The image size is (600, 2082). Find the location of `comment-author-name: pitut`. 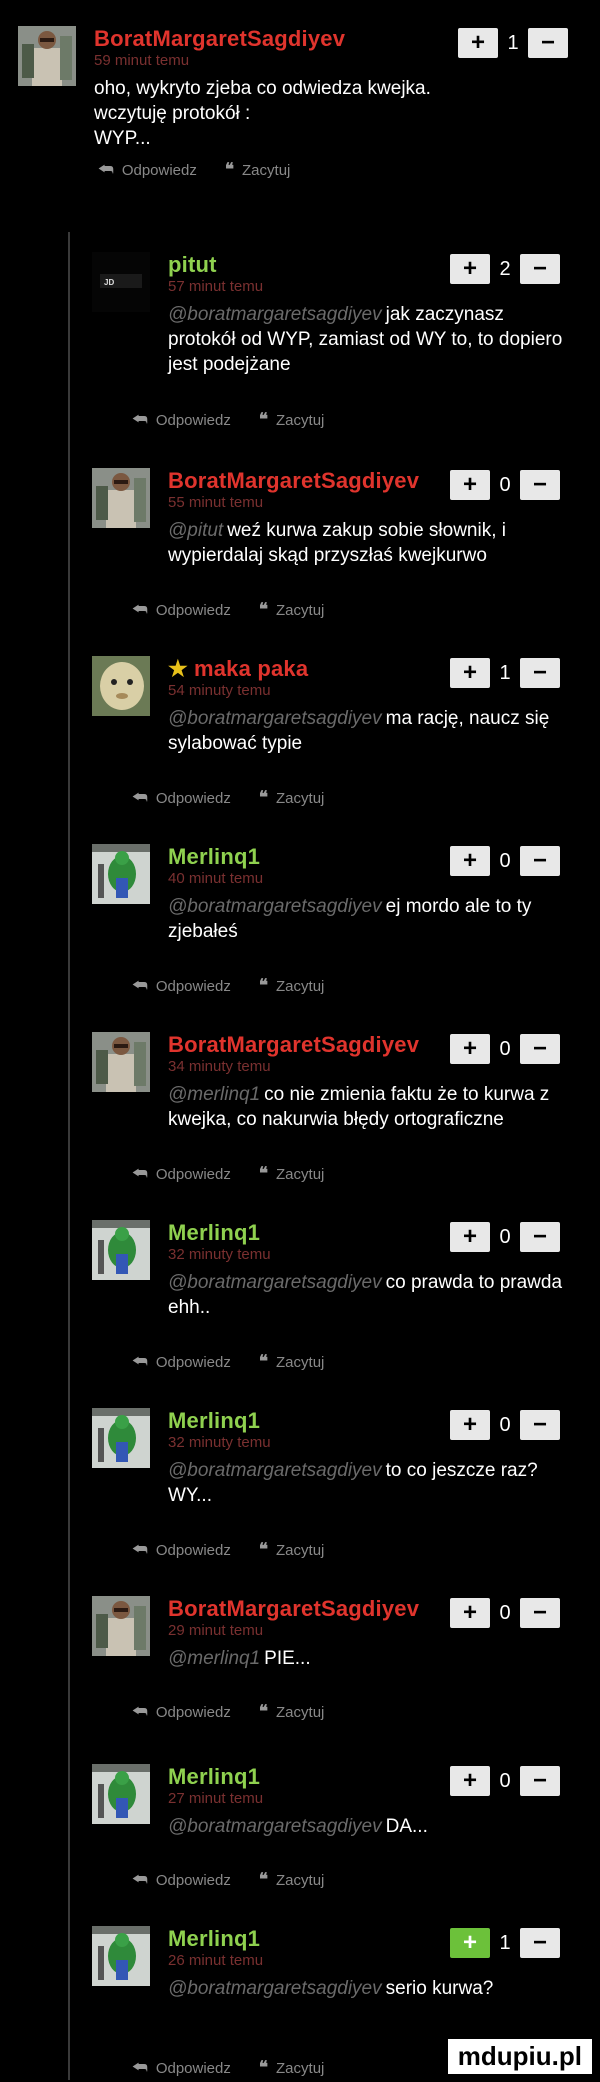

comment-author-name: pitut is located at coordinates (192, 264).